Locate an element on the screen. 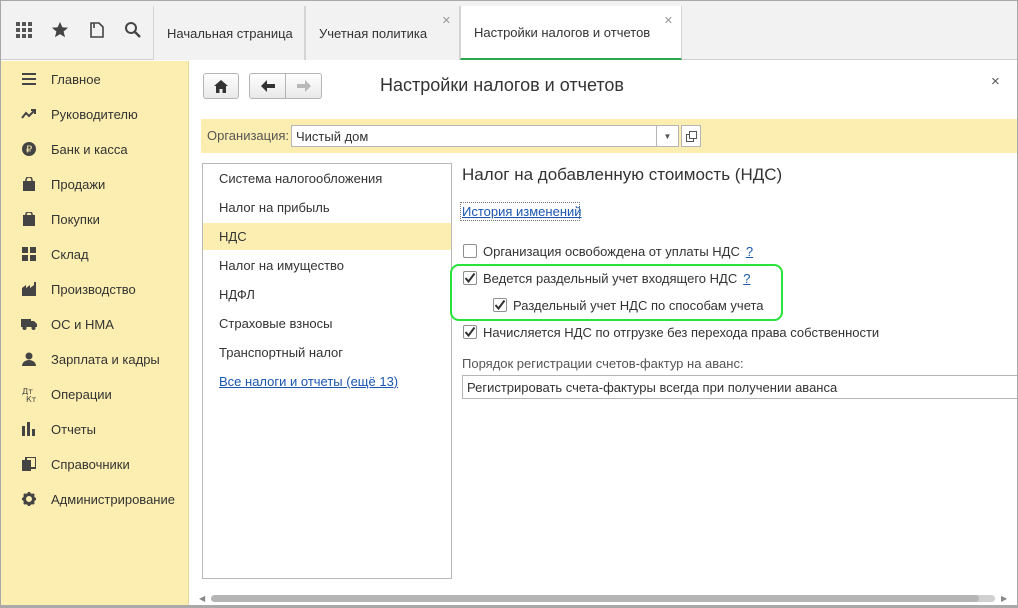  separate-vat-checkbox is located at coordinates (470, 278).